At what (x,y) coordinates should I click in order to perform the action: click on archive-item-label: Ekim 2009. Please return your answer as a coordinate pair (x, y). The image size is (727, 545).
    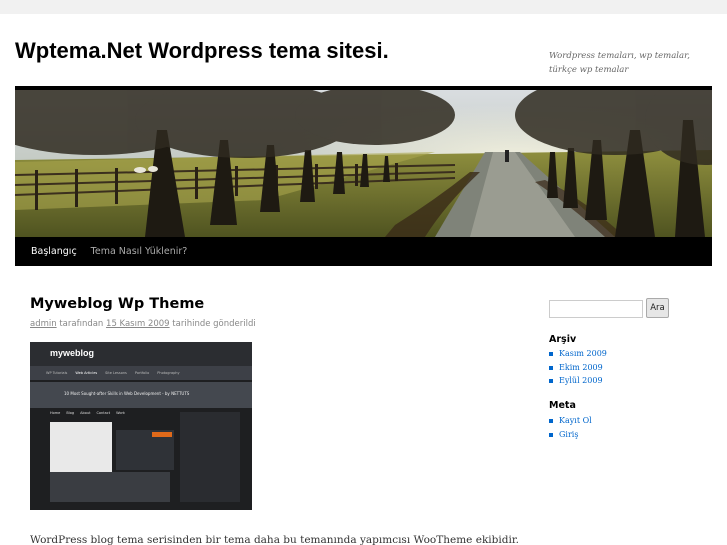
    Looking at the image, I should click on (581, 367).